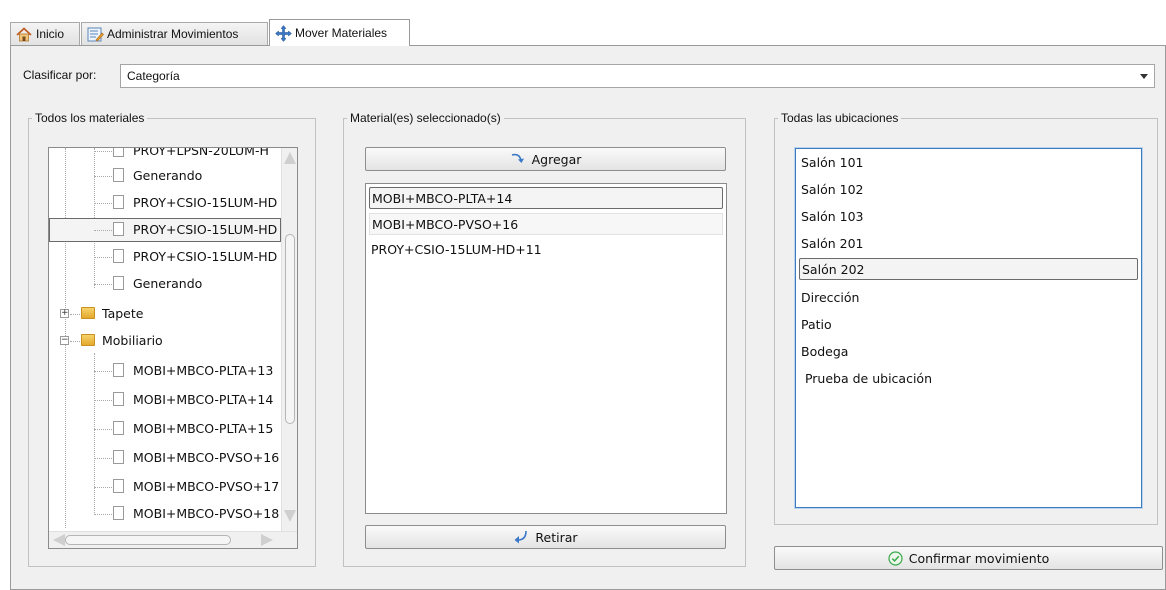 Image resolution: width=1166 pixels, height=590 pixels. Describe the element at coordinates (24, 34) in the screenshot. I see `home-icon` at that location.